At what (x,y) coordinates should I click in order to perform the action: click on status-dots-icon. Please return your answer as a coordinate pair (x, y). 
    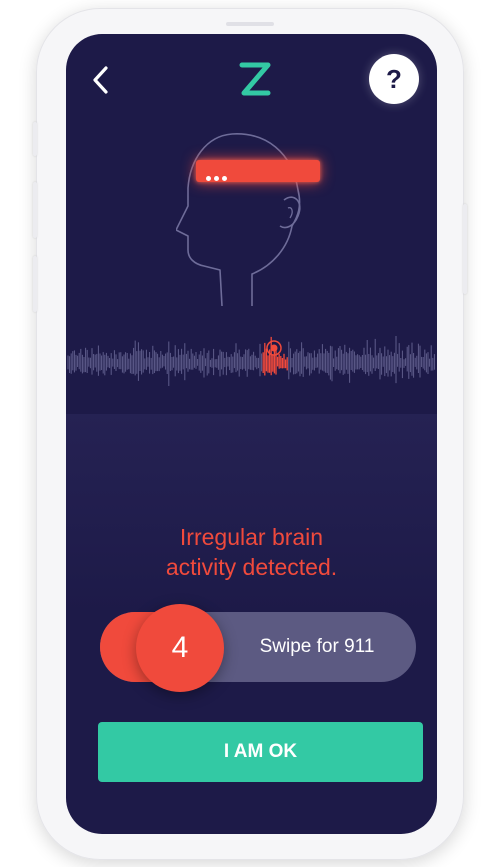
    Looking at the image, I should click on (218, 174).